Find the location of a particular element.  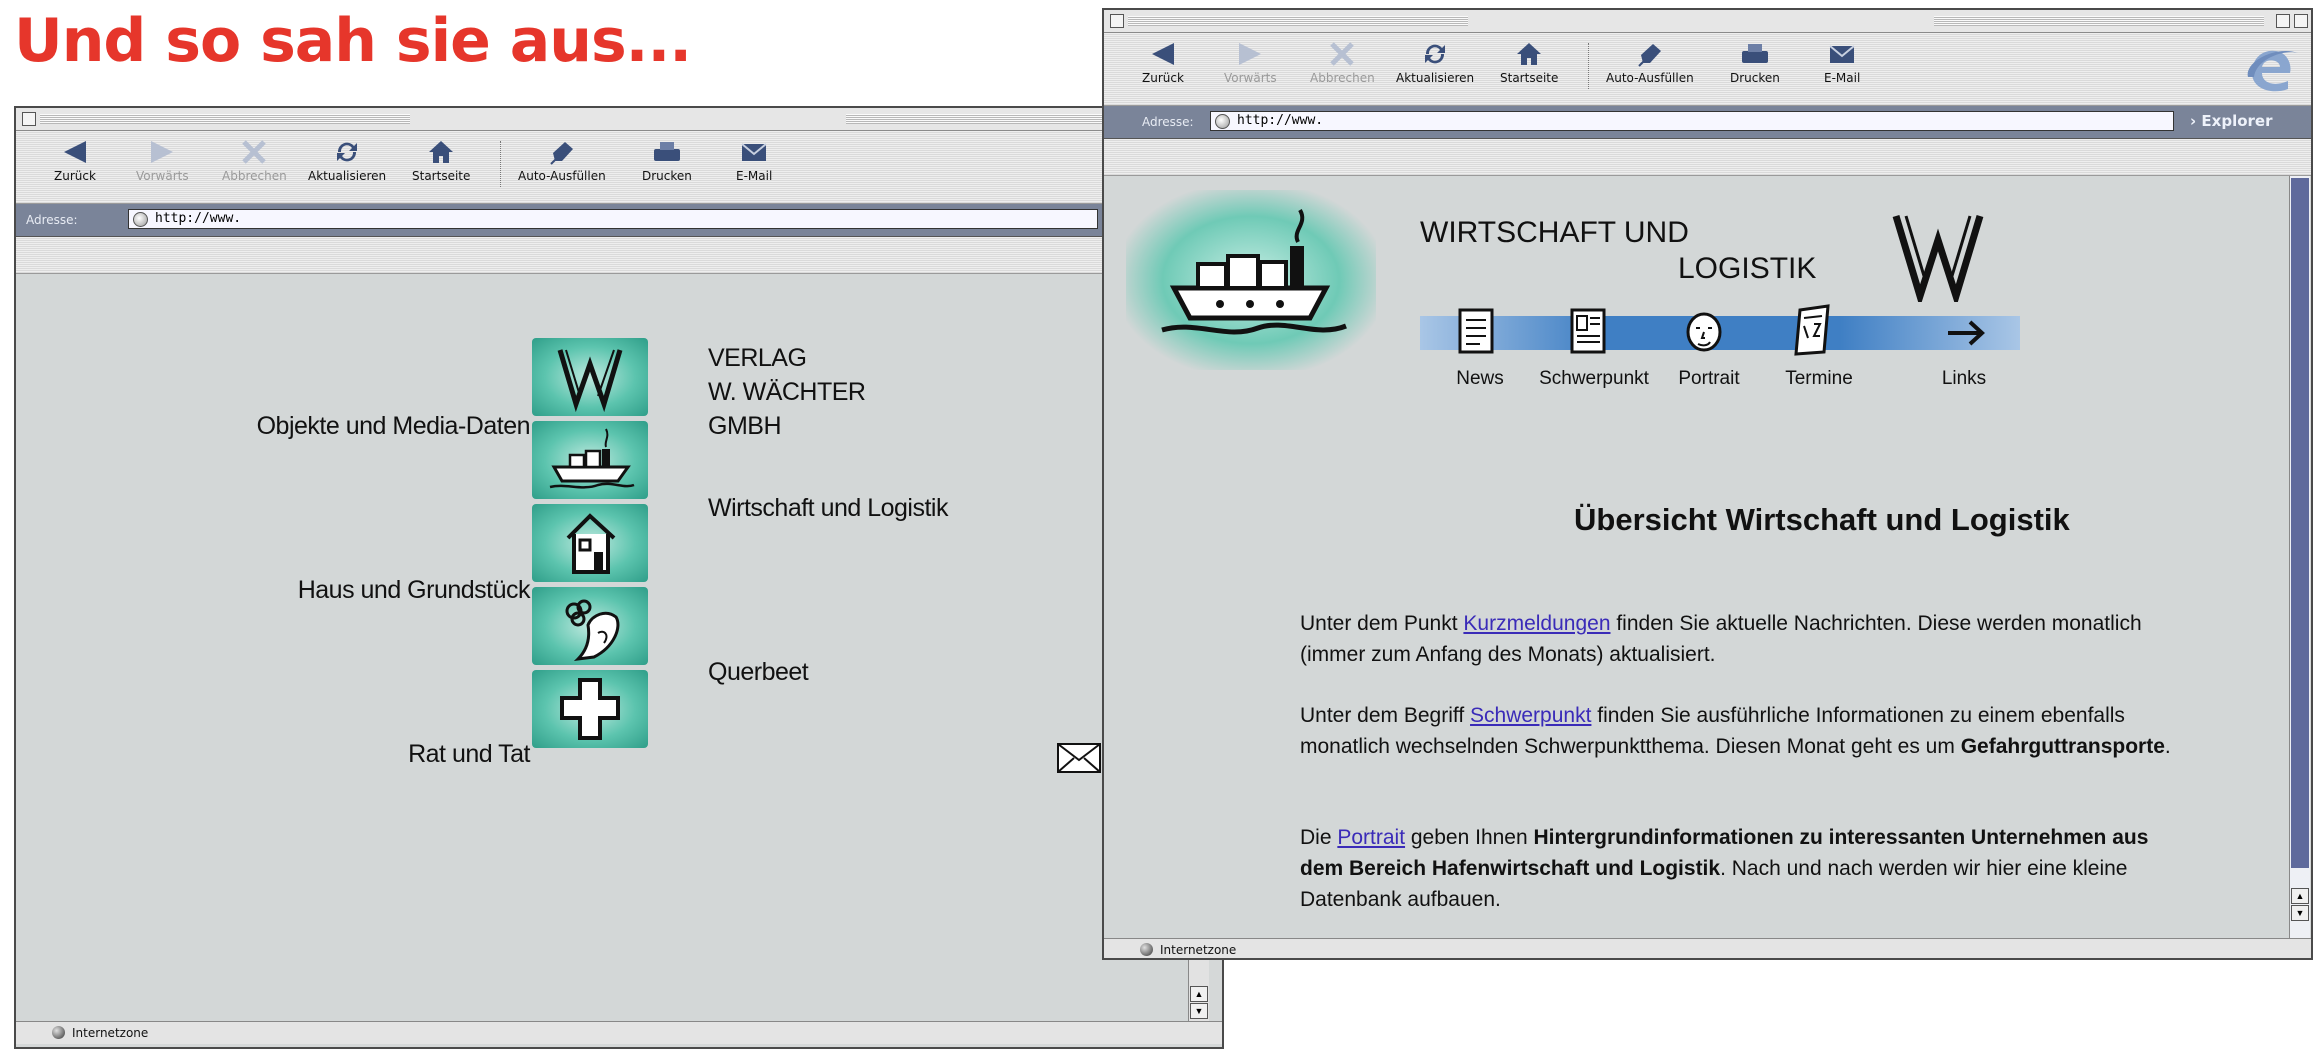

links-arrow-icon is located at coordinates (1966, 333).